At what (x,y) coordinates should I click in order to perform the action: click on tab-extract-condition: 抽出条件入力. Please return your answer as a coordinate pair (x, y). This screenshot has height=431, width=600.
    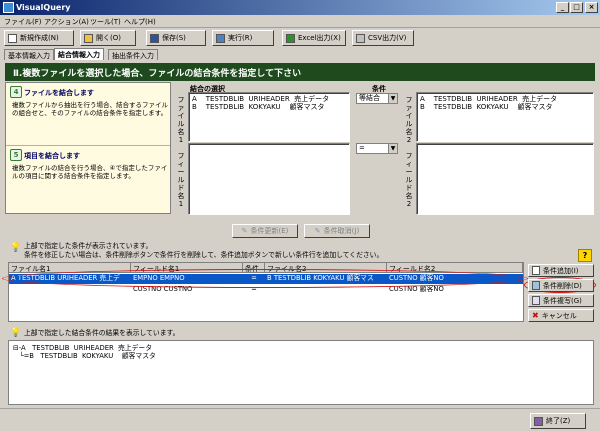
    Looking at the image, I should click on (133, 54).